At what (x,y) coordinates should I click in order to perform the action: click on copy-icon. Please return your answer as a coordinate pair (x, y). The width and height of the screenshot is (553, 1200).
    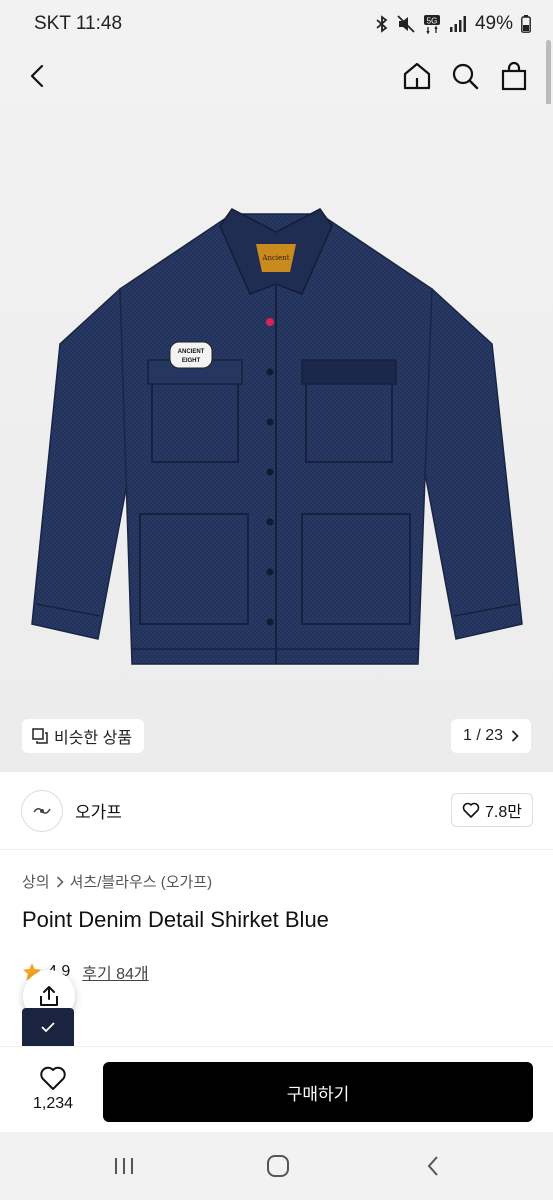
    Looking at the image, I should click on (40, 736).